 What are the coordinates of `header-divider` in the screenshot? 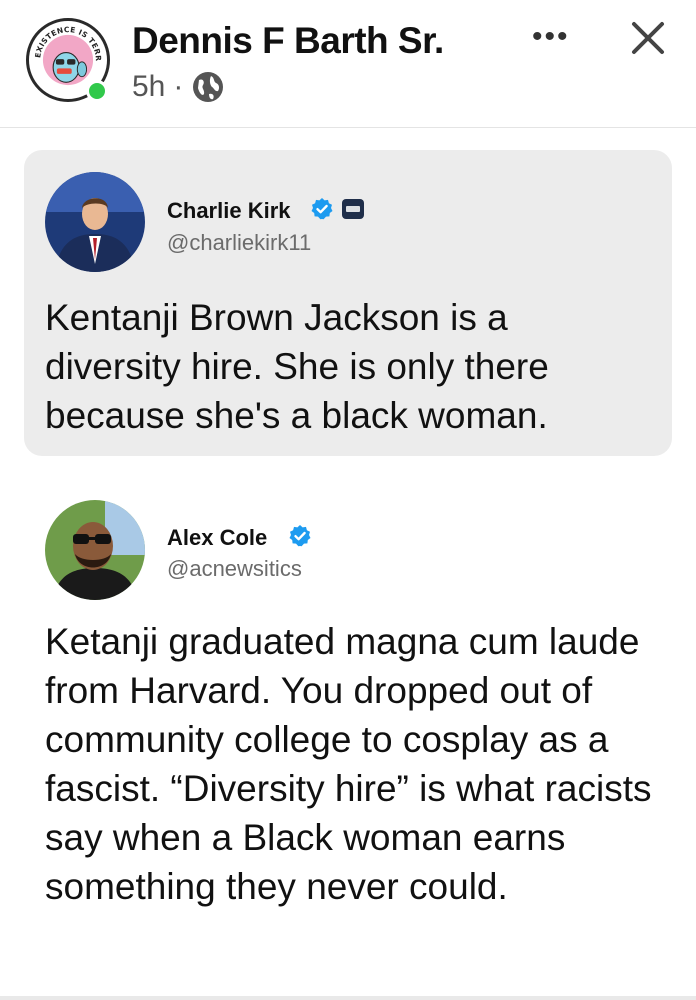 It's located at (348, 127).